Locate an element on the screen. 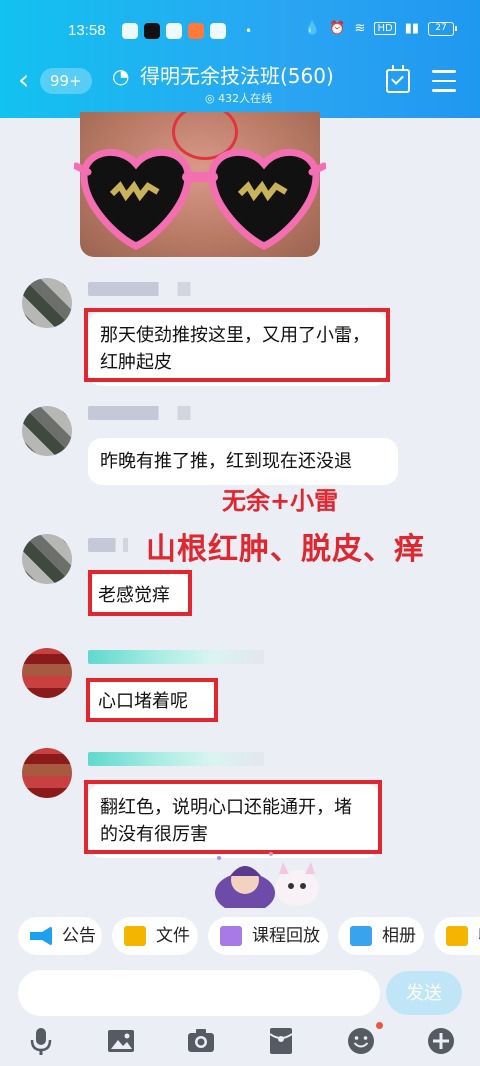 The image size is (480, 1066). collect-icon is located at coordinates (457, 936).